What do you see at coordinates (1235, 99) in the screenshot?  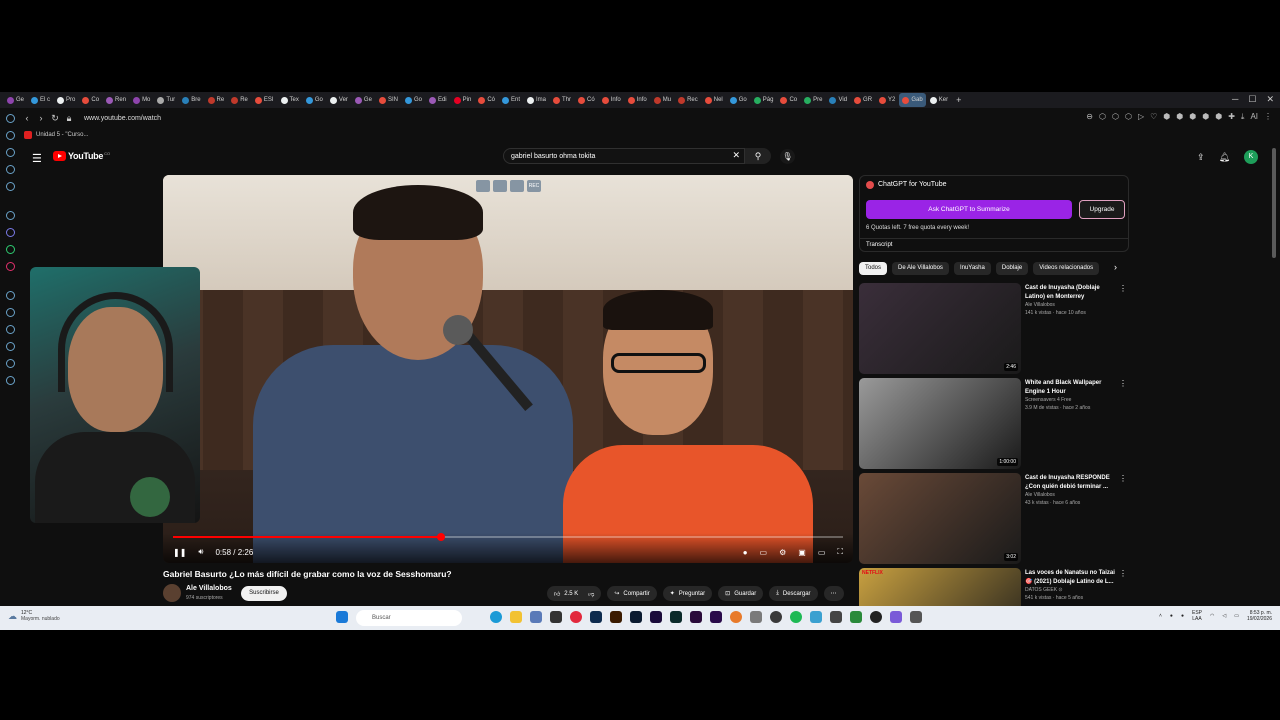 I see `minimize-icon: ─` at bounding box center [1235, 99].